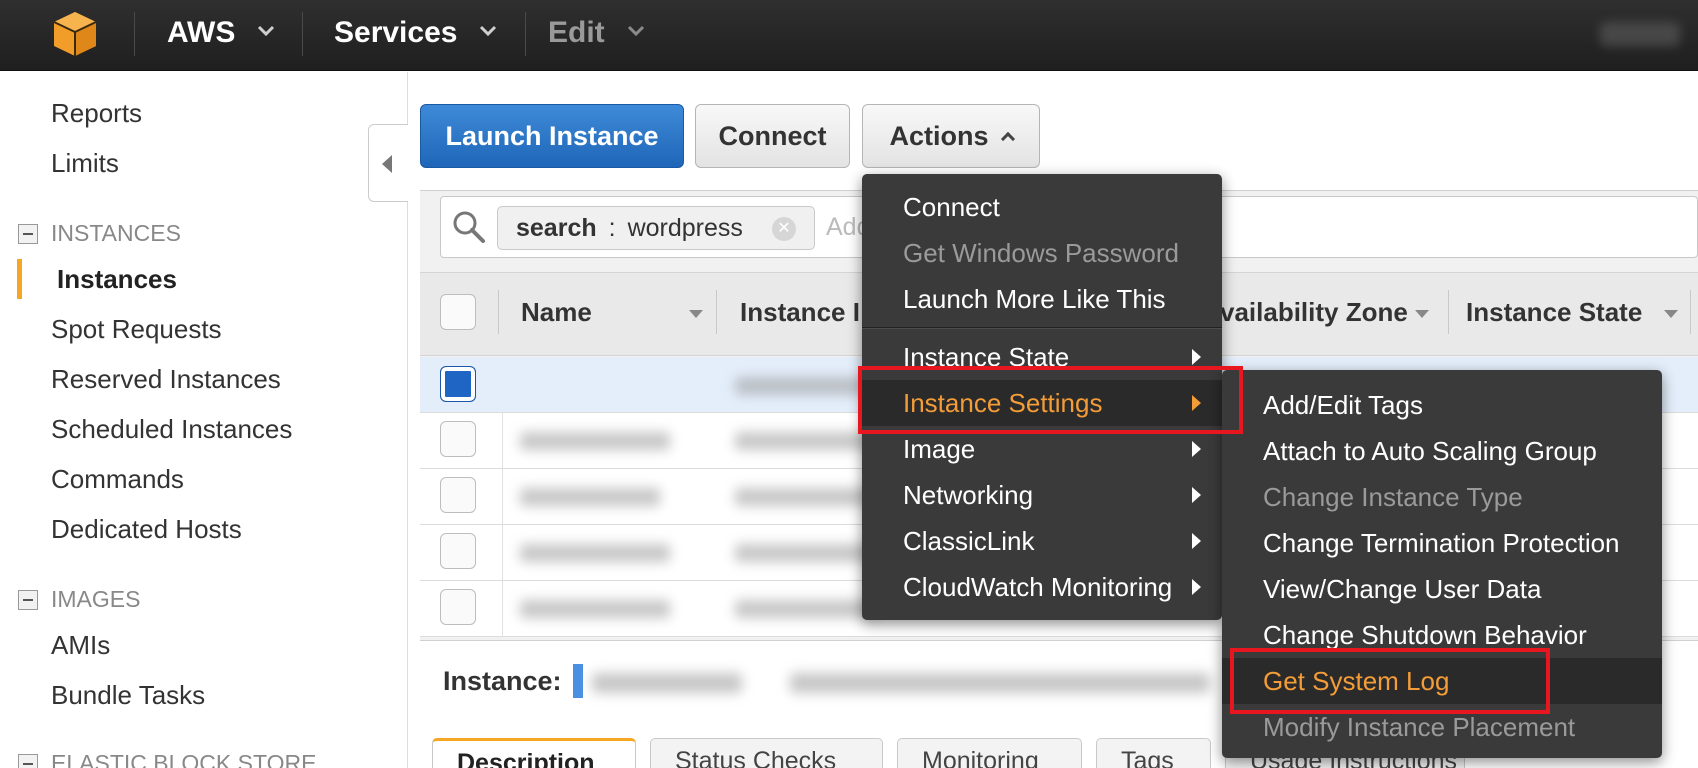  I want to click on tab-description: Description, so click(534, 753).